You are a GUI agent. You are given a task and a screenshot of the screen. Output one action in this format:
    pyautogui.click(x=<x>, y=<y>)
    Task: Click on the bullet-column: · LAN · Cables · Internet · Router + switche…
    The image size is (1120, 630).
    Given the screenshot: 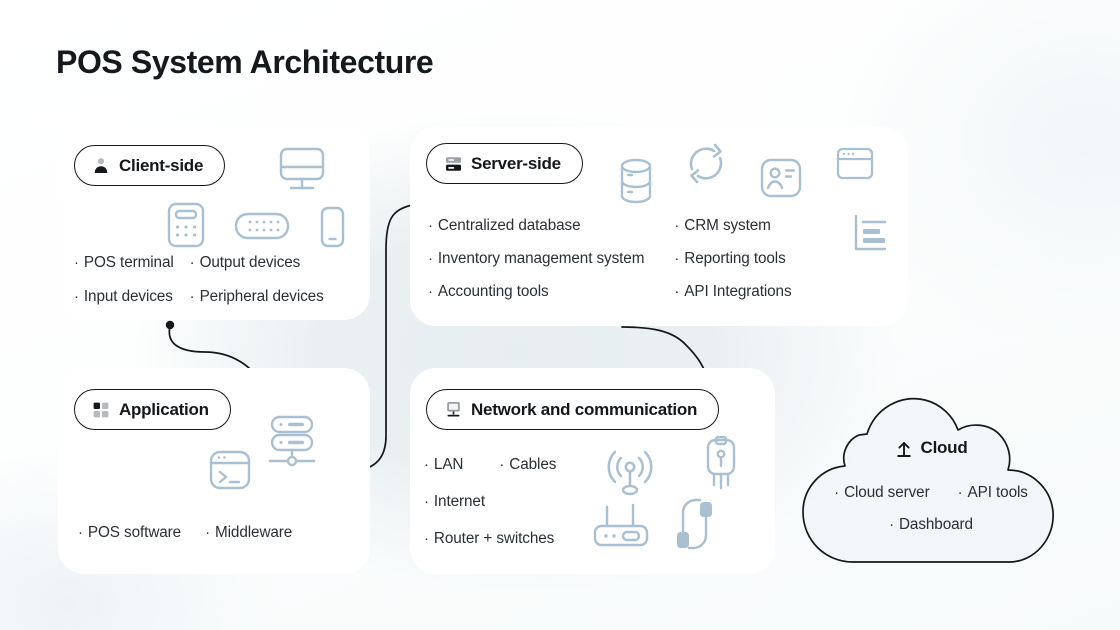 What is the action you would take?
    pyautogui.click(x=490, y=502)
    